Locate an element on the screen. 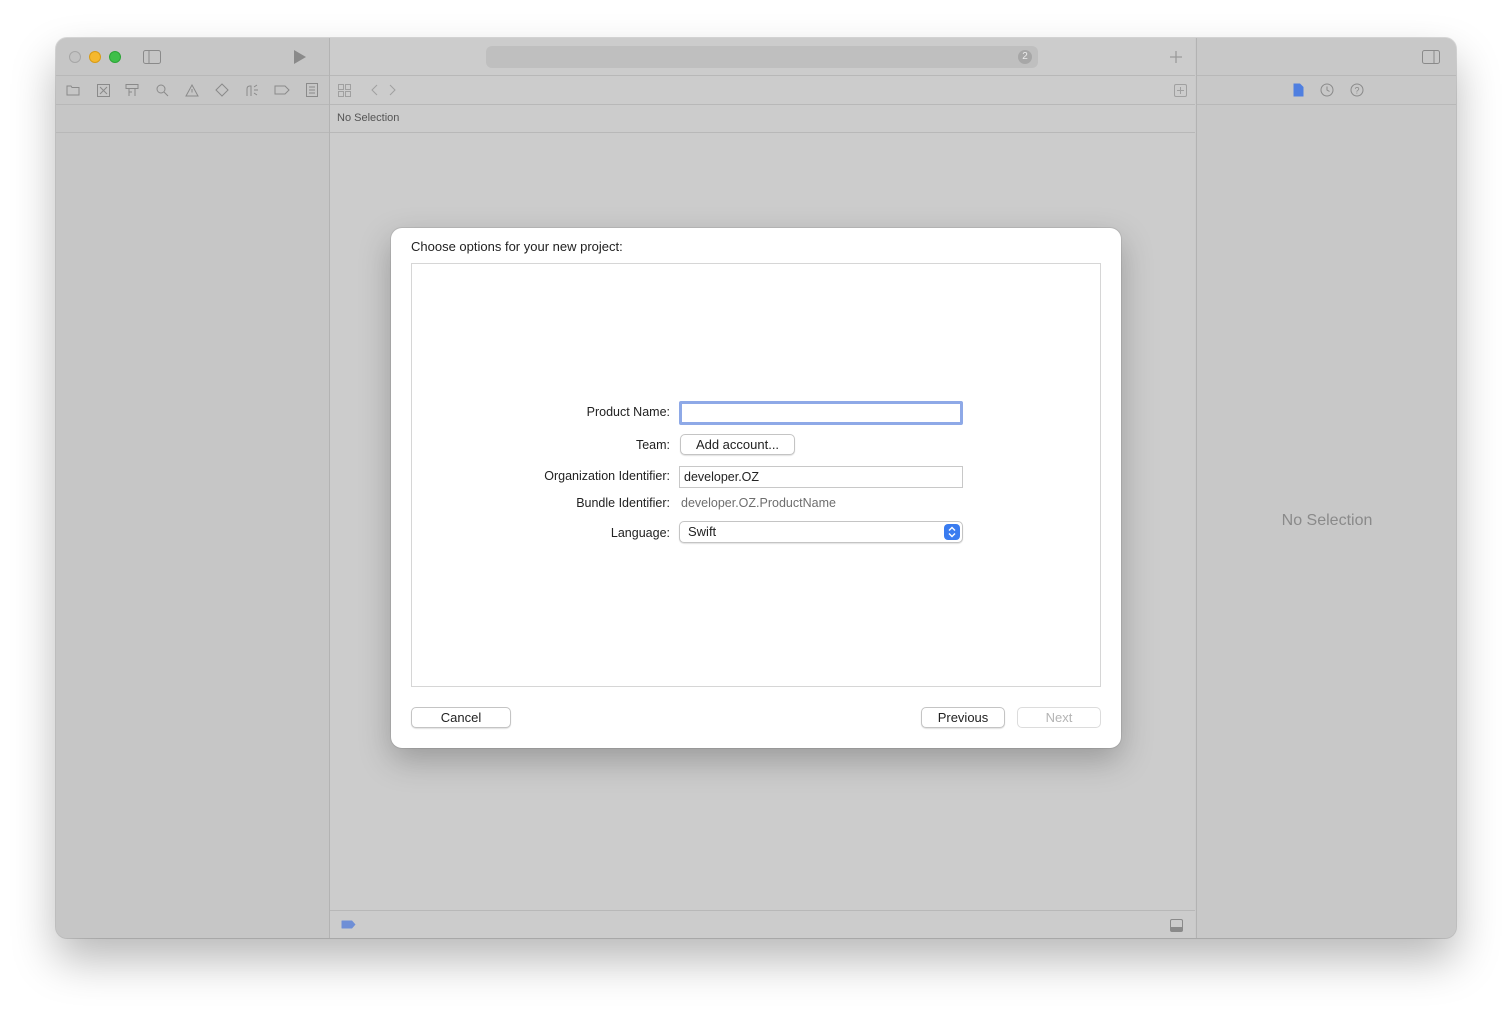  bundle-identifier-value: developer.OZ.ProductName is located at coordinates (758, 503).